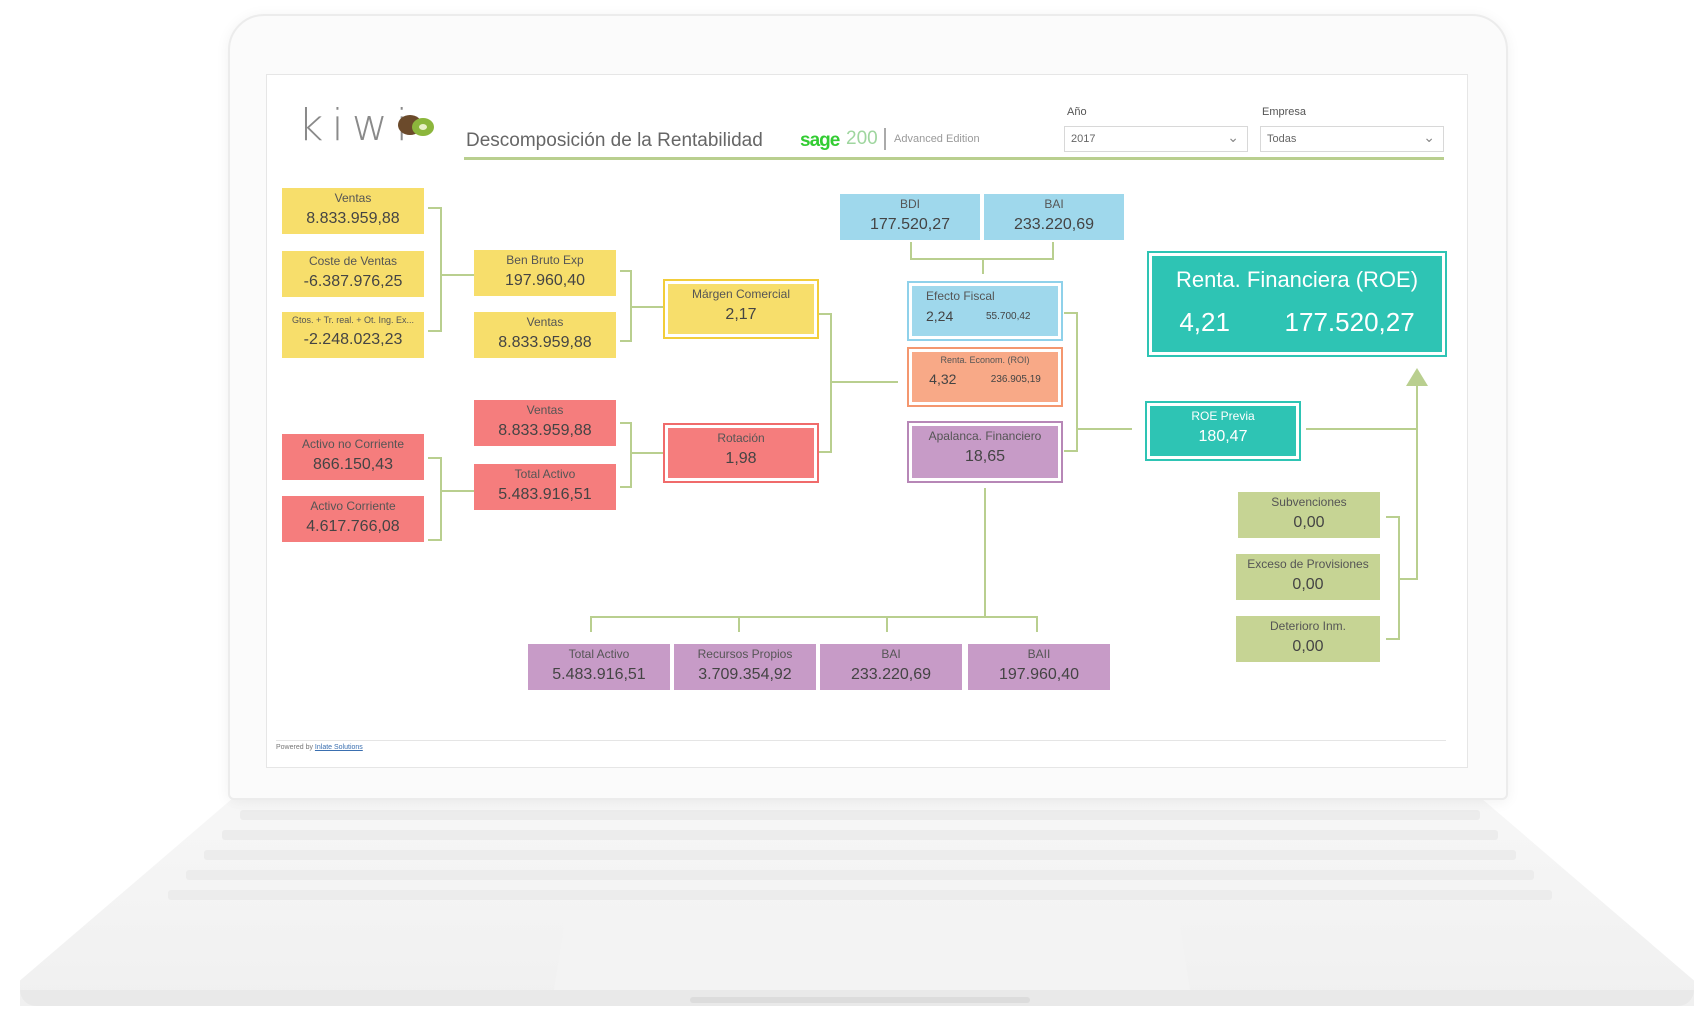  I want to click on laptop-notch, so click(860, 1000).